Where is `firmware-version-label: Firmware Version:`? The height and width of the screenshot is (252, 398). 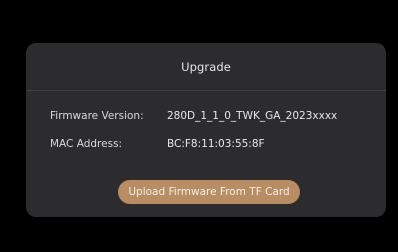 firmware-version-label: Firmware Version: is located at coordinates (97, 116).